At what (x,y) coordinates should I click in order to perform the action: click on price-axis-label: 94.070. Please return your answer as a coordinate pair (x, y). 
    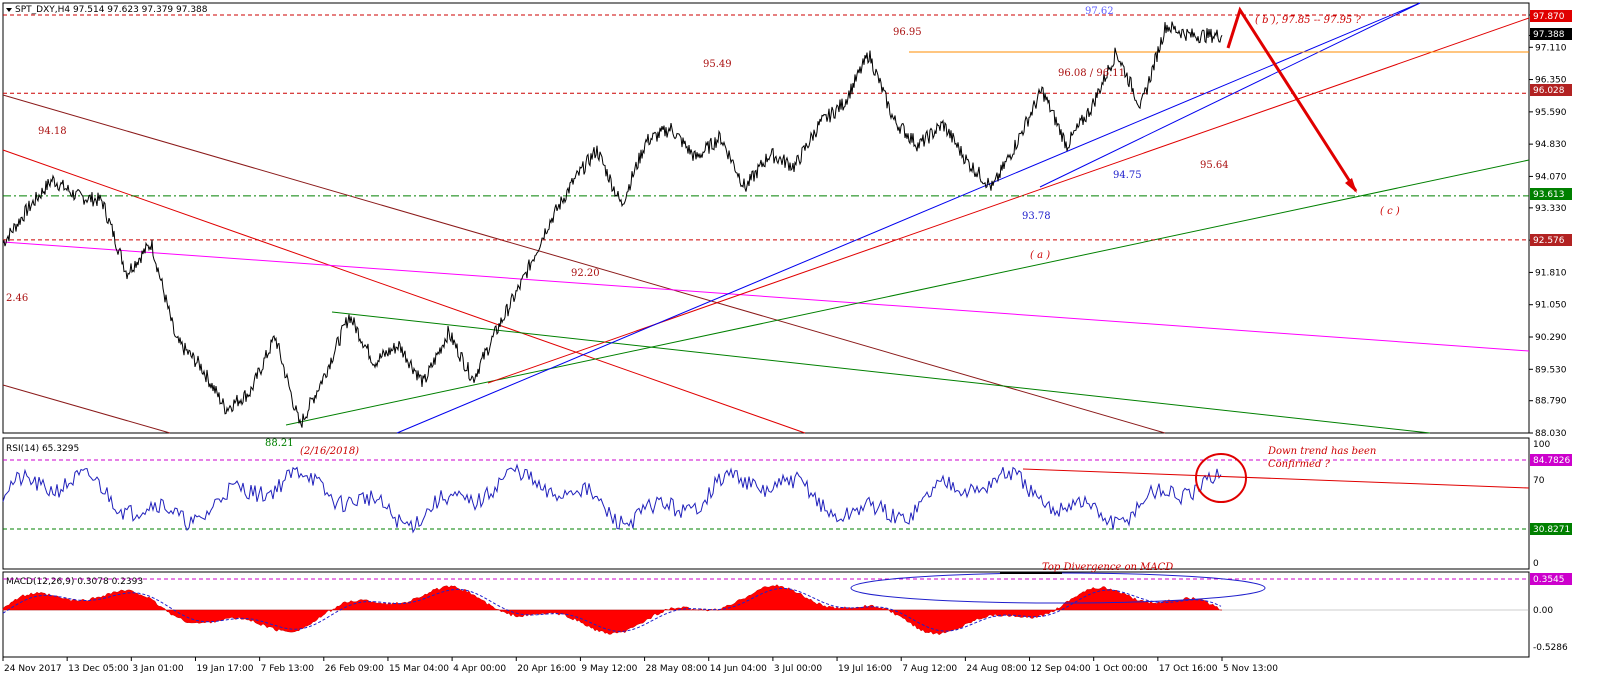
    Looking at the image, I should click on (1551, 177).